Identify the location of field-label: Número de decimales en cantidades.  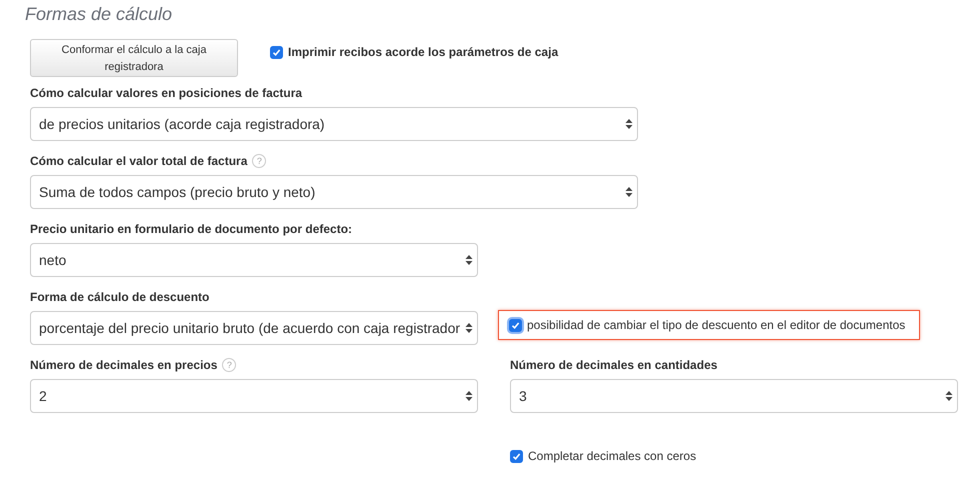
(614, 365).